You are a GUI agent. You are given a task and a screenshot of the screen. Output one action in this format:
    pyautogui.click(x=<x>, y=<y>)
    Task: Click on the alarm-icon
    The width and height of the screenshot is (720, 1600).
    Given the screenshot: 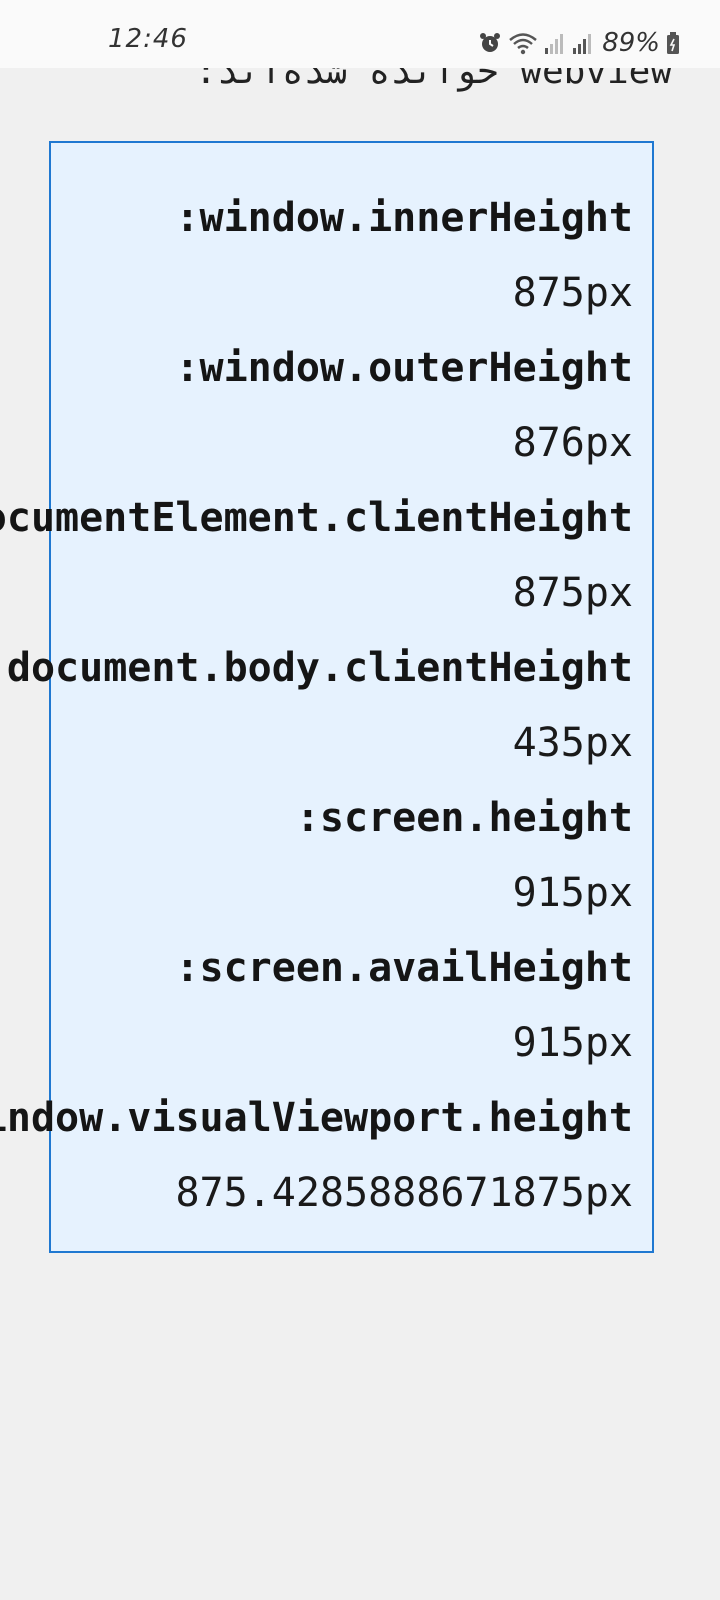 What is the action you would take?
    pyautogui.click(x=490, y=43)
    